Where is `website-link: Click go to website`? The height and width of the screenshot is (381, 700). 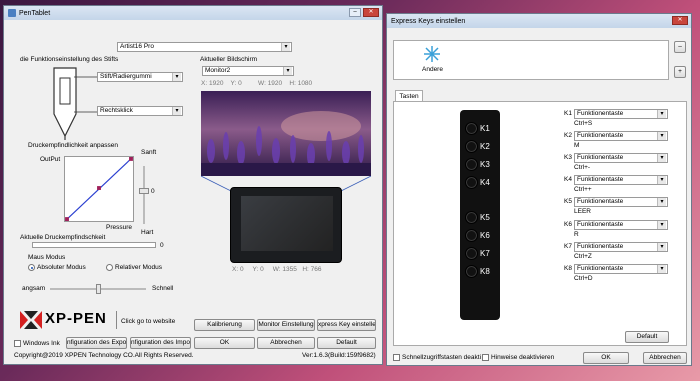
website-link: Click go to website is located at coordinates (148, 321).